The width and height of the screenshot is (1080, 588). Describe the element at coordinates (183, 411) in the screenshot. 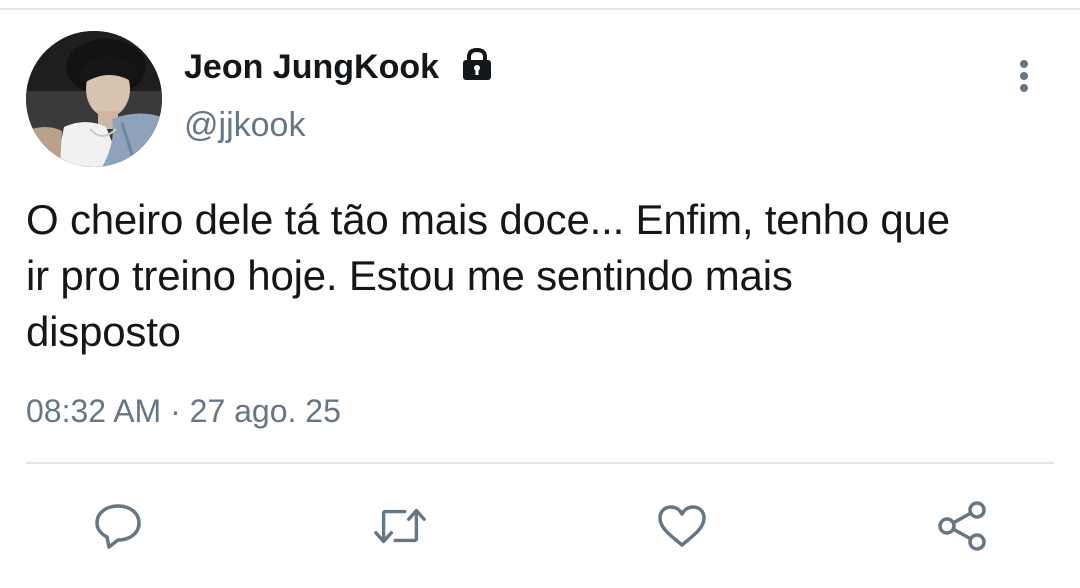

I see `tweet-timestamp: 08:32 AM · 27 ago. 25` at that location.